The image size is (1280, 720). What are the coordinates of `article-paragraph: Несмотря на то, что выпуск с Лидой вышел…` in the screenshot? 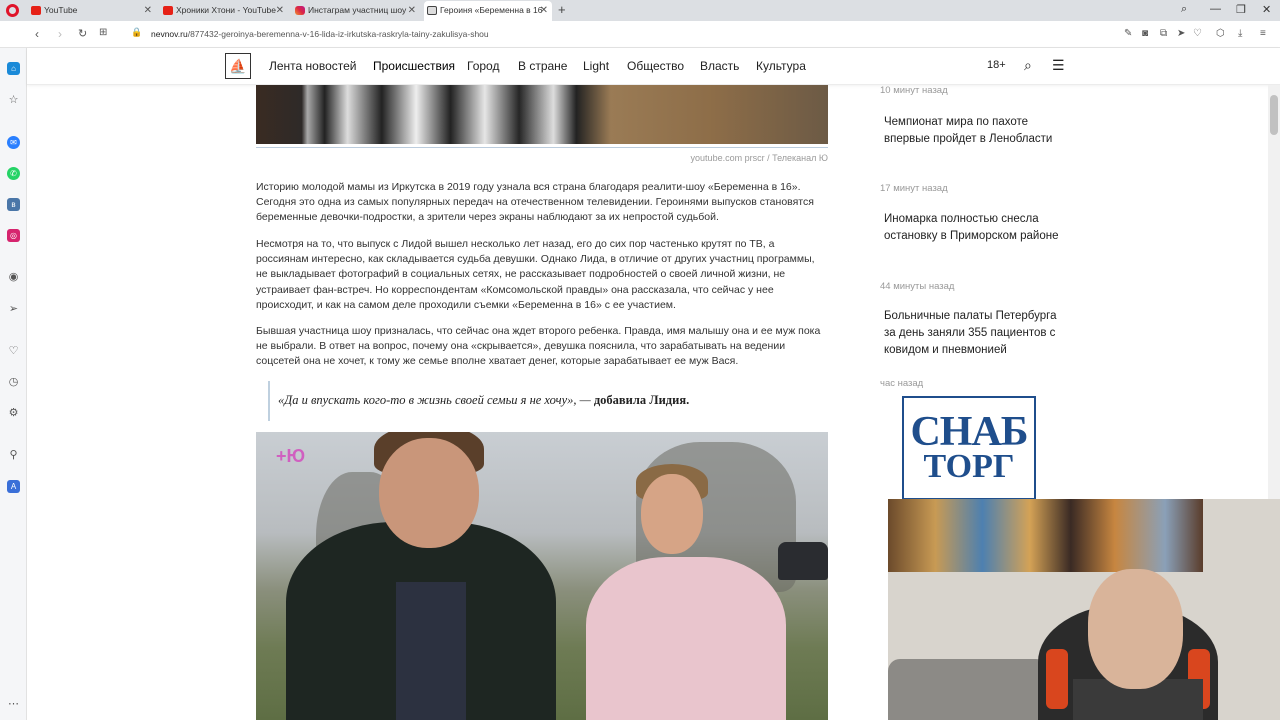 It's located at (535, 274).